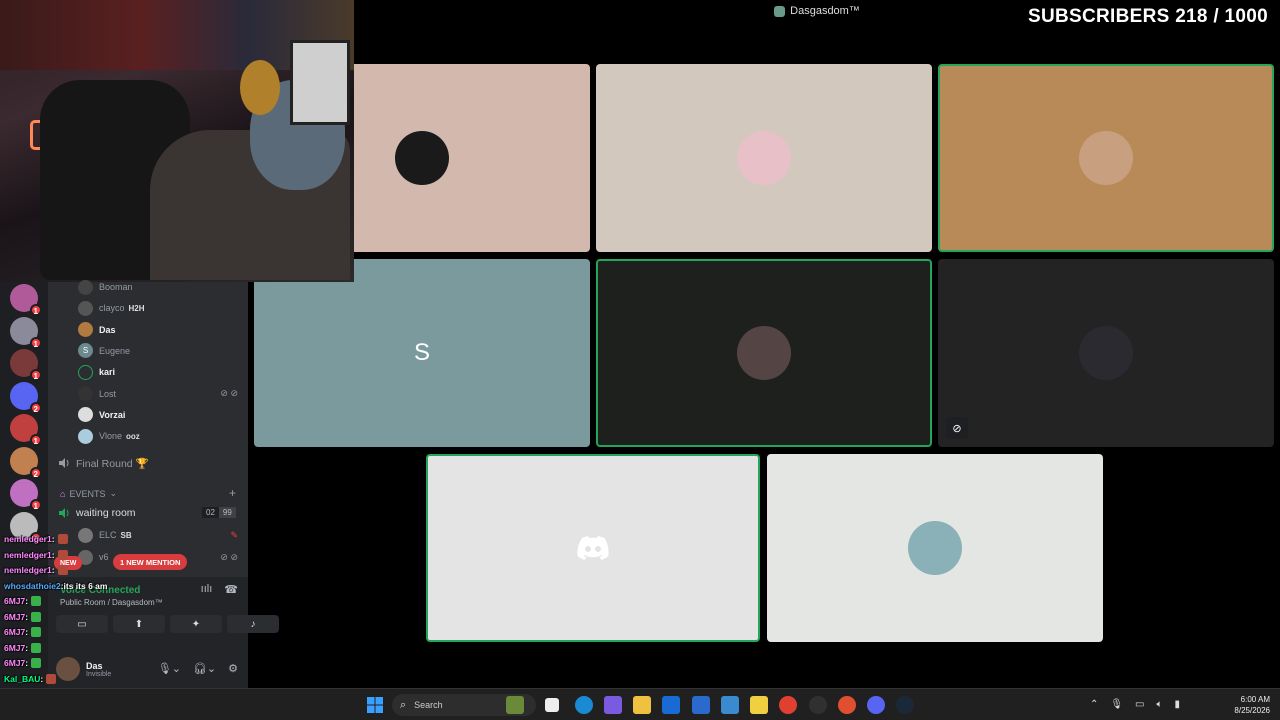 Image resolution: width=1280 pixels, height=720 pixels. What do you see at coordinates (613, 705) in the screenshot?
I see `copilot-icon` at bounding box center [613, 705].